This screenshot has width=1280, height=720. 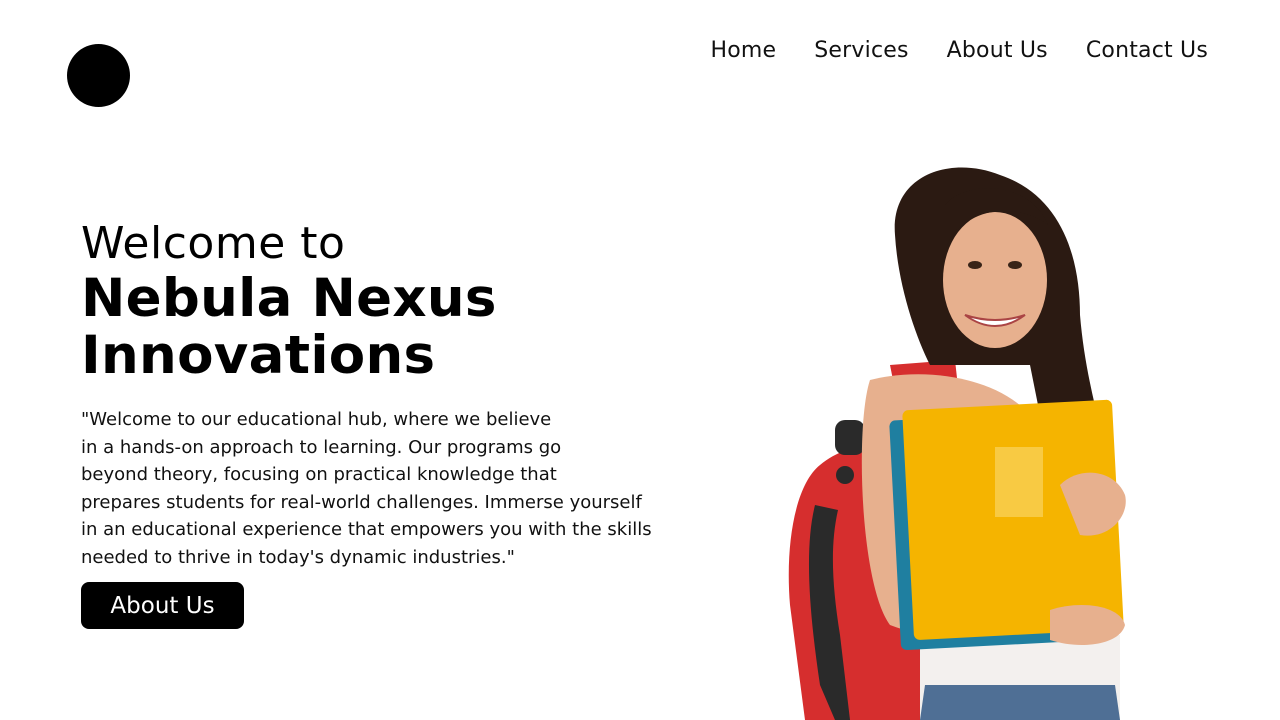 I want to click on logo, so click(x=98, y=75).